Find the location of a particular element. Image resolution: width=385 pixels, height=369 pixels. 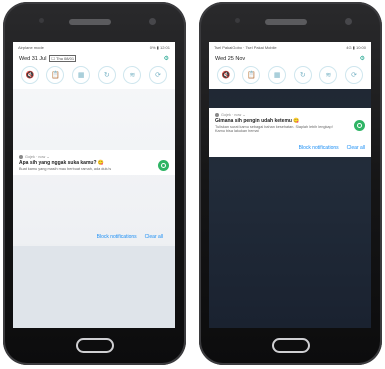

date-subtitle: ☐ Thu 08/01 is located at coordinates (63, 58).